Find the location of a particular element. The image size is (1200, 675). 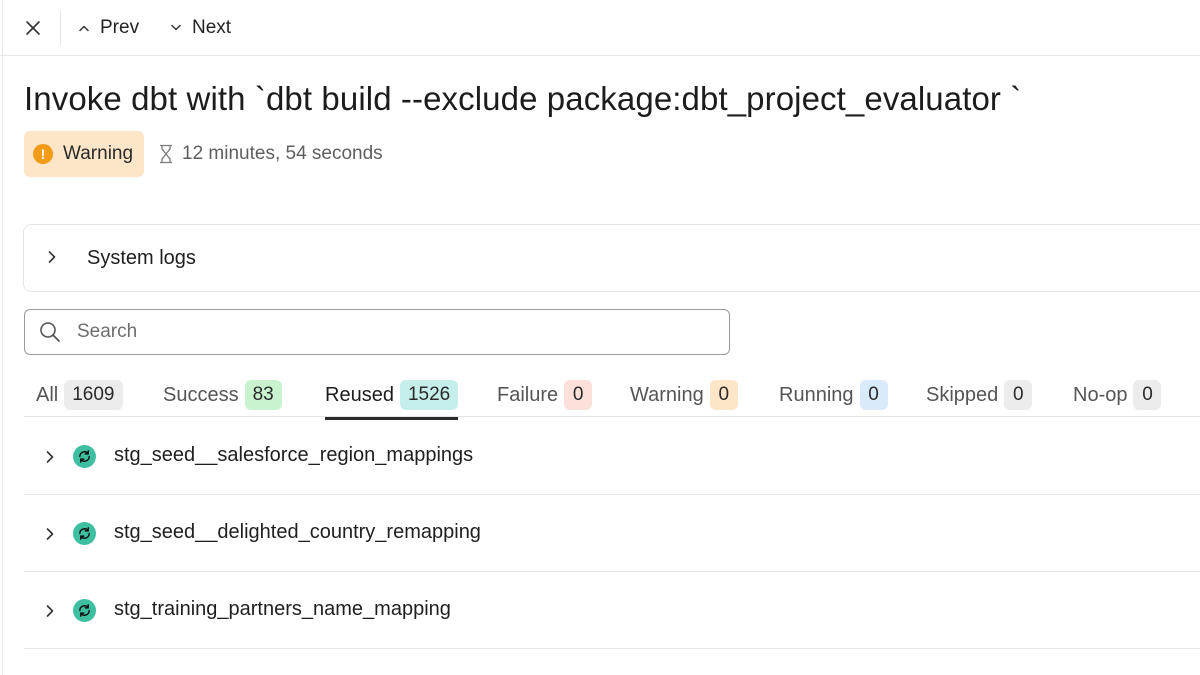

node-name: stg_seed__salesforce_region_mappings is located at coordinates (294, 455).